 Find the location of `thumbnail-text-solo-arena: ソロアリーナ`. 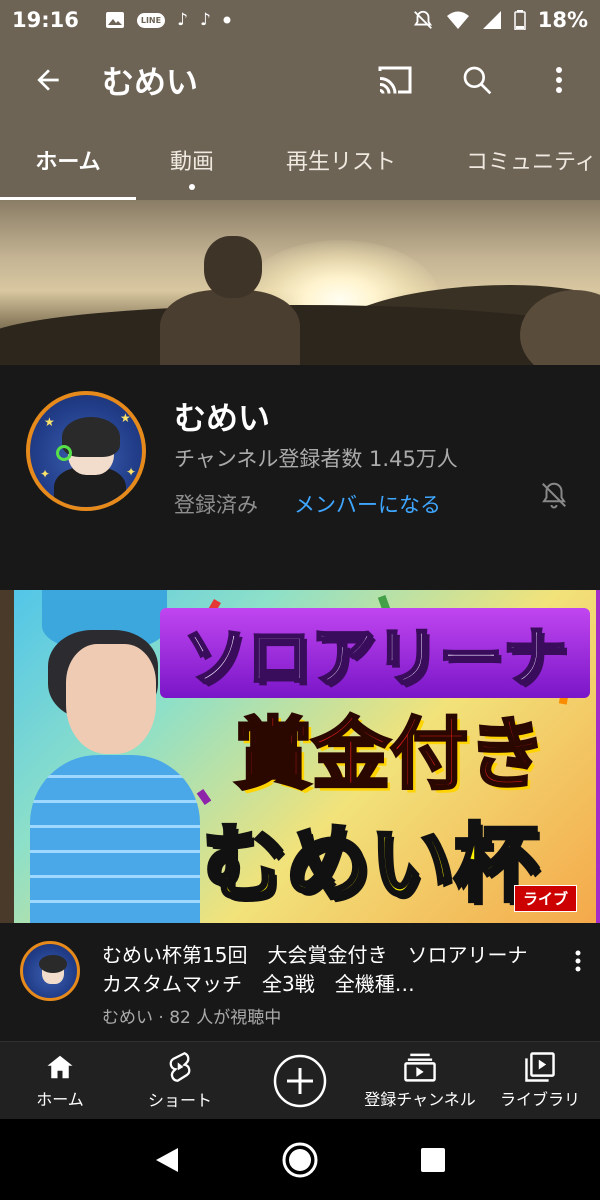

thumbnail-text-solo-arena: ソロアリーナ is located at coordinates (375, 653).